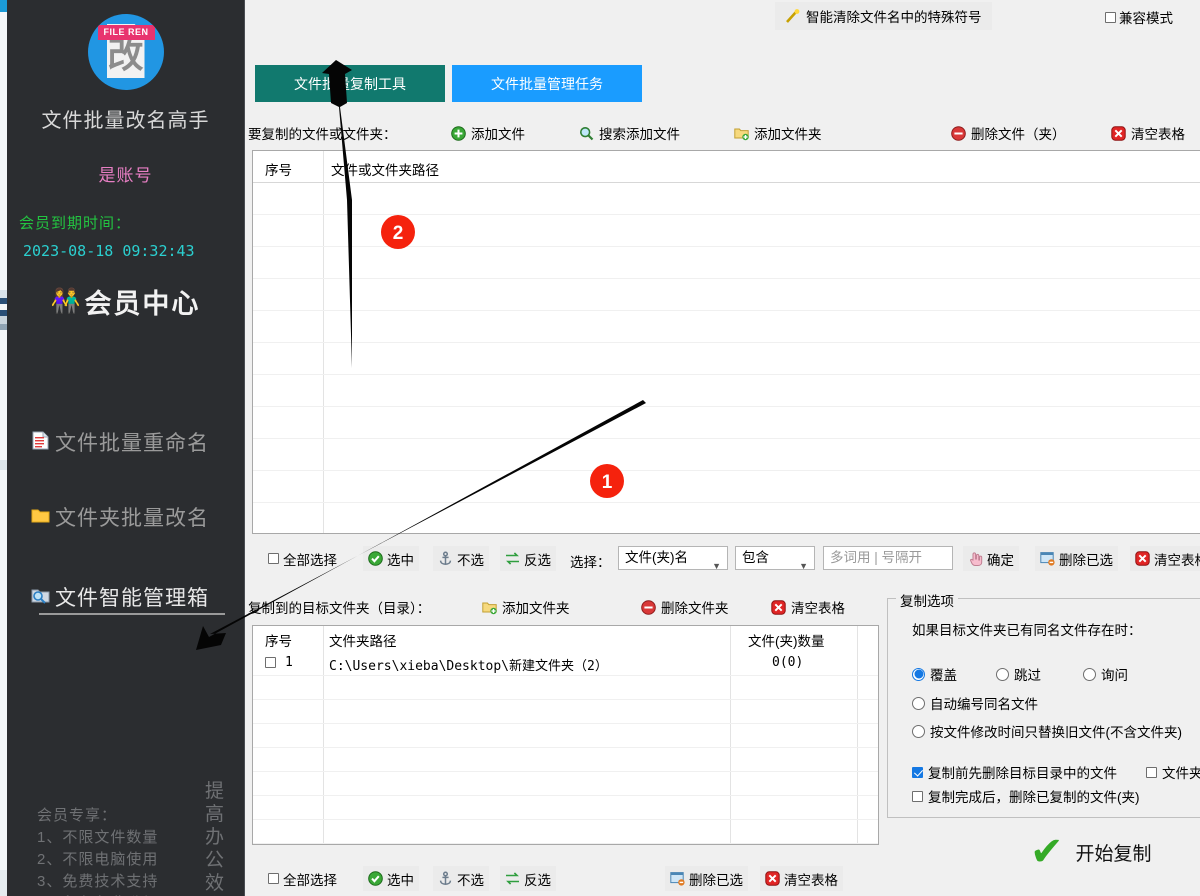  What do you see at coordinates (363, 641) in the screenshot?
I see `column-header-path: 文件夹路径` at bounding box center [363, 641].